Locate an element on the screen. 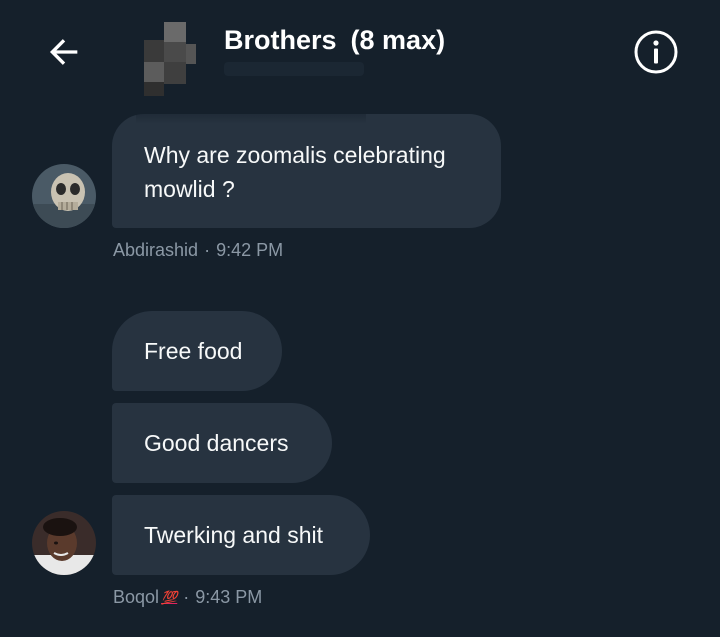  message-meta-4: Boqol 💯 · 9:43 PM is located at coordinates (188, 597).